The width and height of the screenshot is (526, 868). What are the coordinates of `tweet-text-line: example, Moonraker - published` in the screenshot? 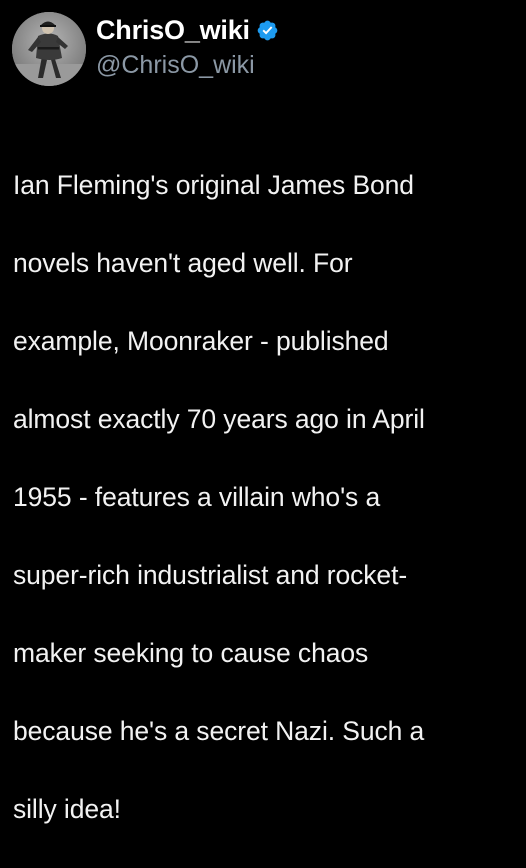 It's located at (201, 341).